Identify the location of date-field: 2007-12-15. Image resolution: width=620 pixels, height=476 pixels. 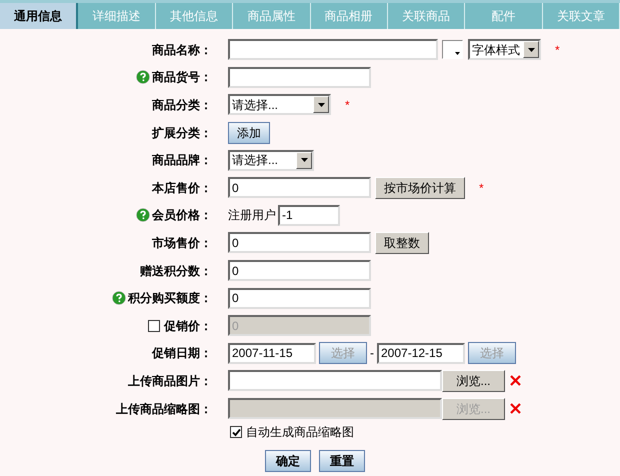
(421, 353).